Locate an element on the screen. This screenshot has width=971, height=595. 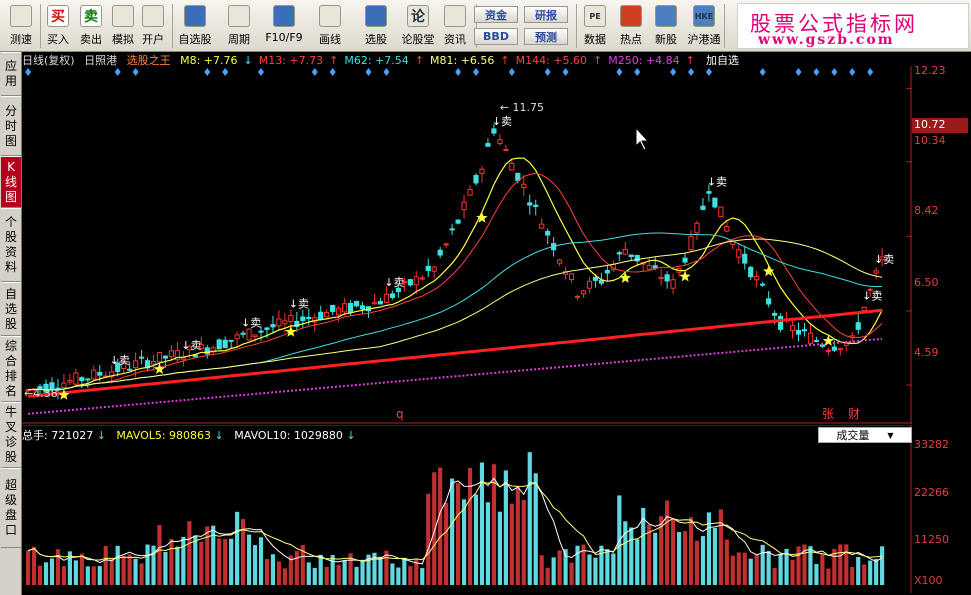
left-tab-0: 应用 is located at coordinates (11, 74).